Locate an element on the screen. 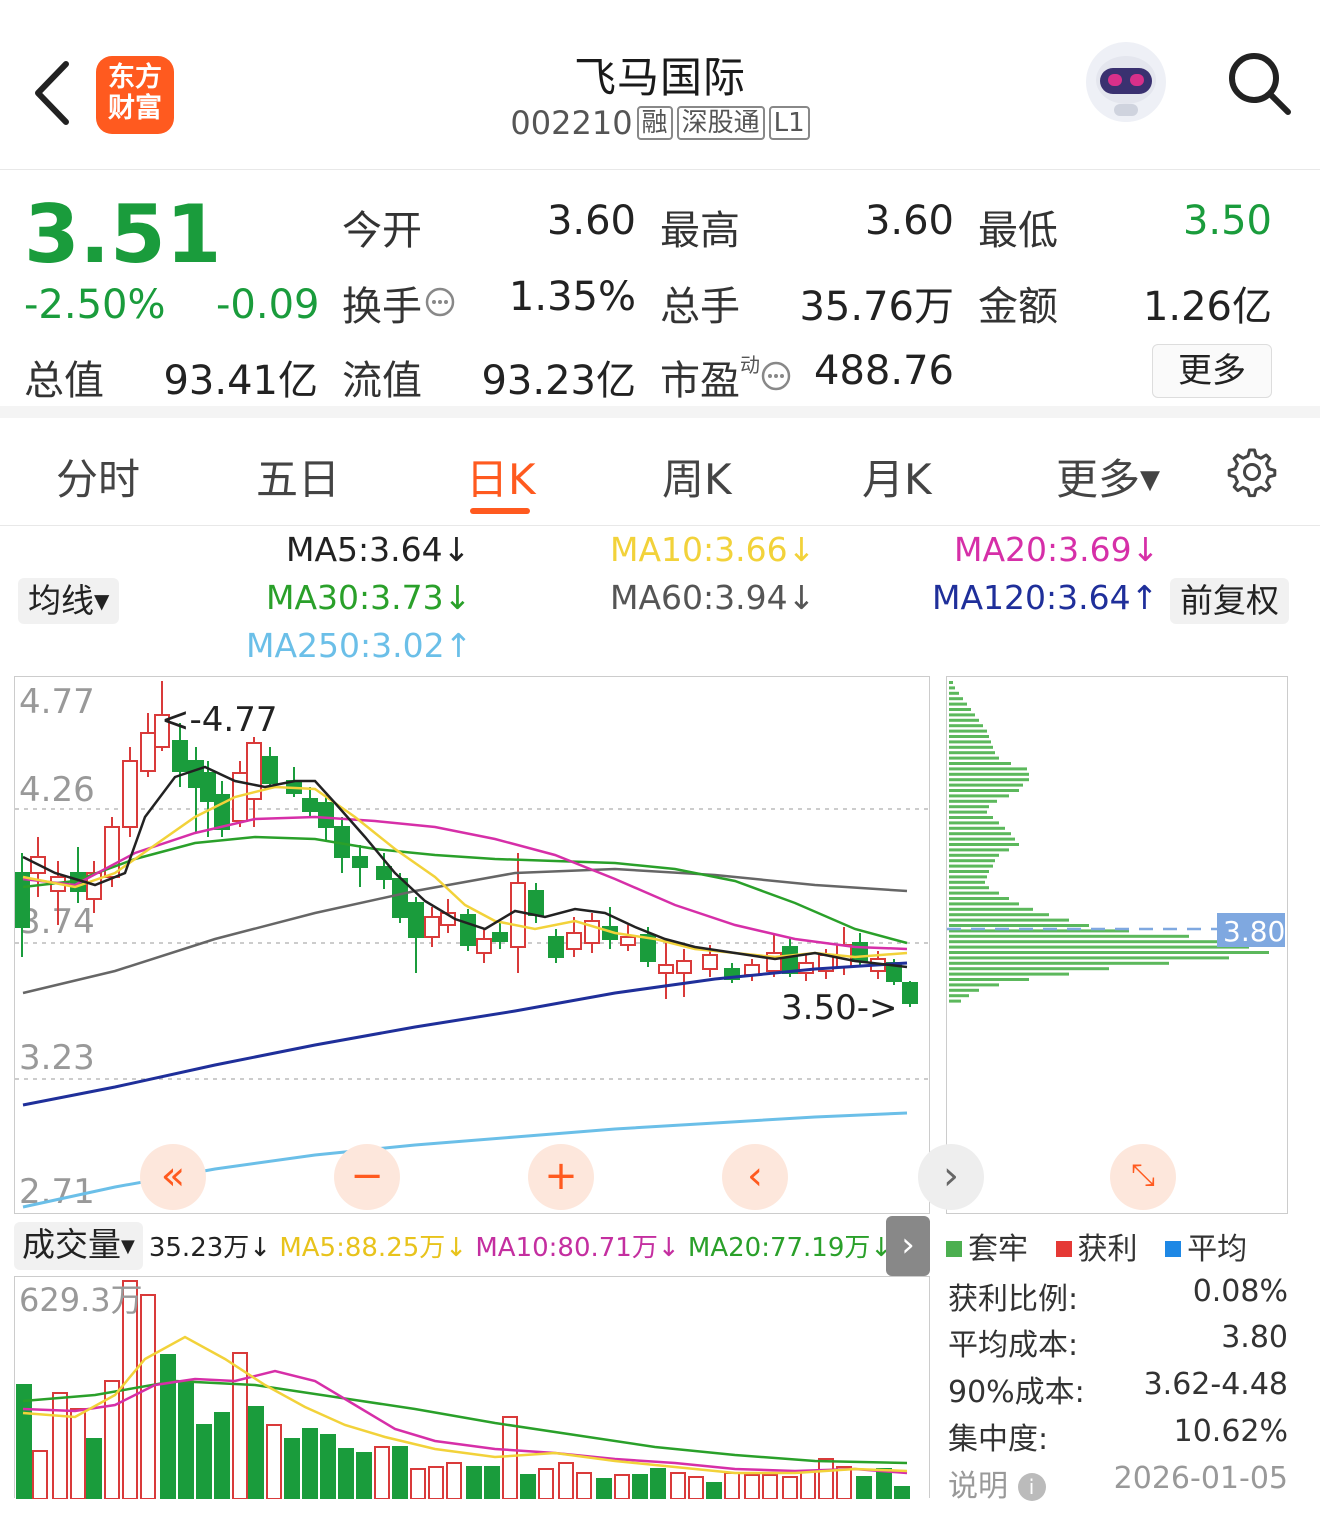  float-cap-value: 93.23亿 is located at coordinates (558, 381).